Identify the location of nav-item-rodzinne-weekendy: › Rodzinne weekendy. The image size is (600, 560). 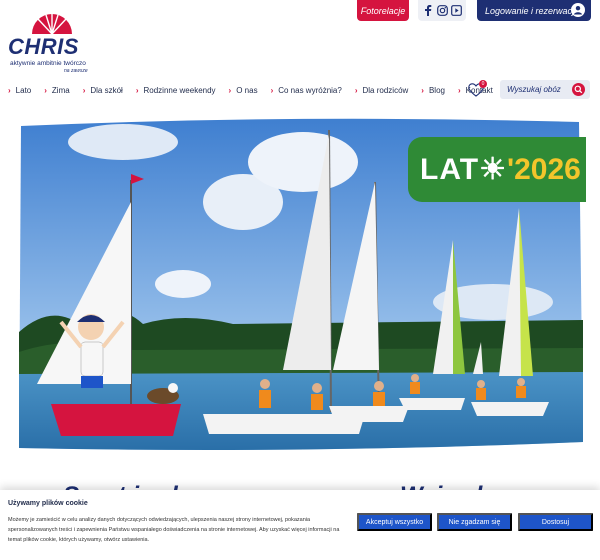
(176, 90).